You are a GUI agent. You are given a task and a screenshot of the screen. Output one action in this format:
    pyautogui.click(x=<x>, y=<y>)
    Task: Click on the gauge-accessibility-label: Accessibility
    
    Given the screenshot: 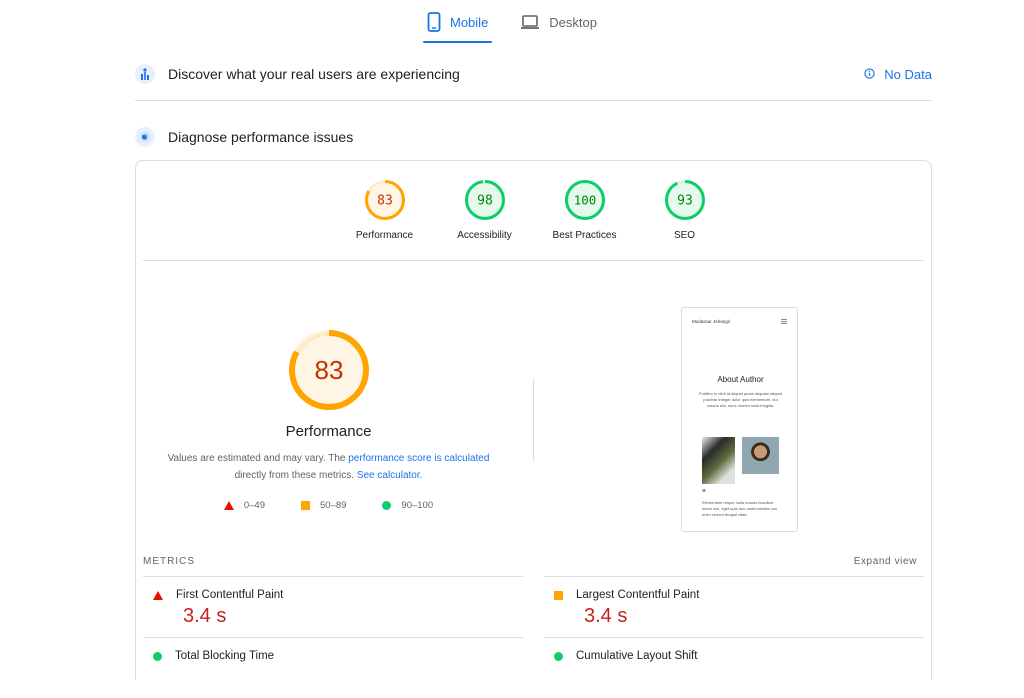 What is the action you would take?
    pyautogui.click(x=484, y=235)
    